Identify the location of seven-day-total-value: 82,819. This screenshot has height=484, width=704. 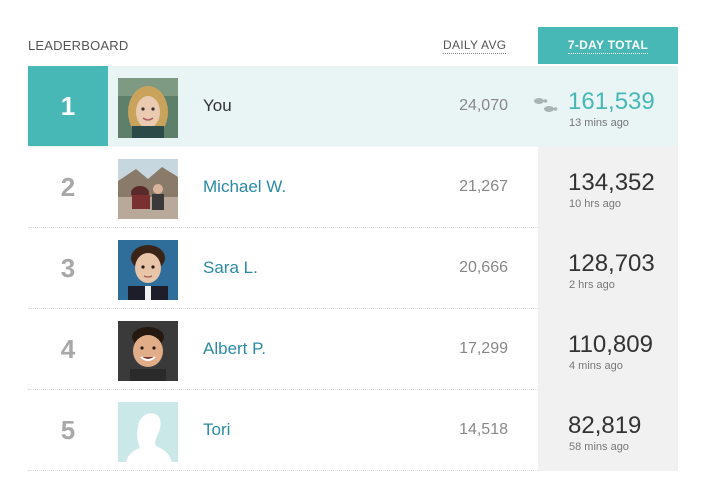
(605, 425).